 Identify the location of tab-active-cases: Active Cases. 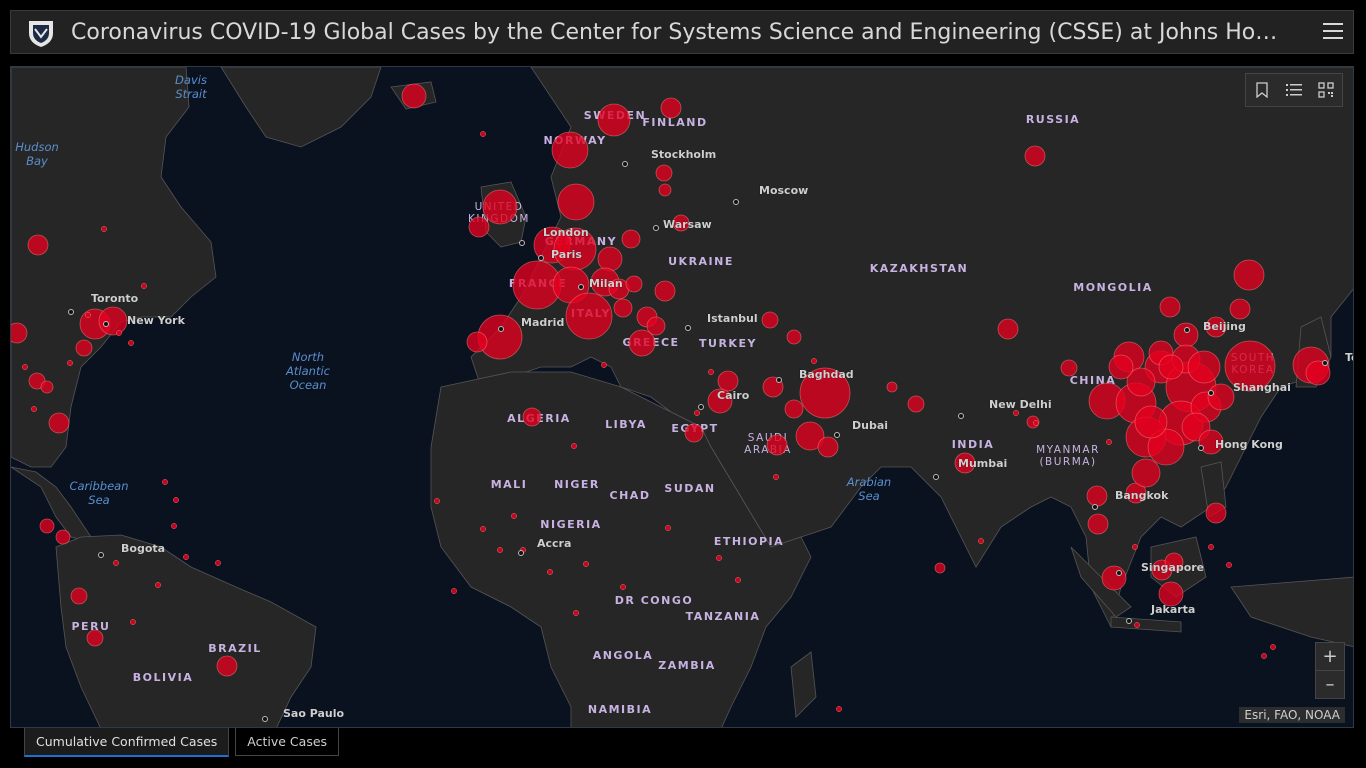
(287, 742).